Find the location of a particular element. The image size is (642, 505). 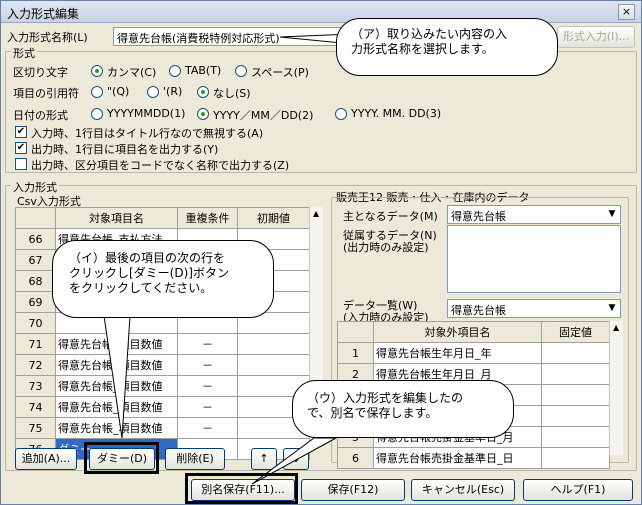

callout-i-pointer is located at coordinates (117, 377).